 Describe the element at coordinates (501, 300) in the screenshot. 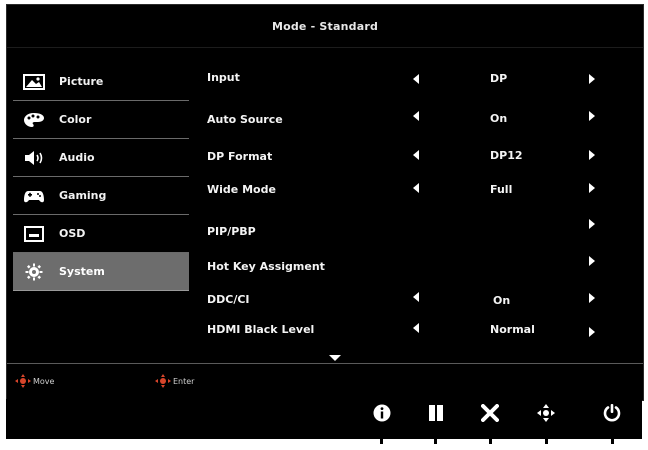

I see `setting-ddc-ci-value: On` at that location.